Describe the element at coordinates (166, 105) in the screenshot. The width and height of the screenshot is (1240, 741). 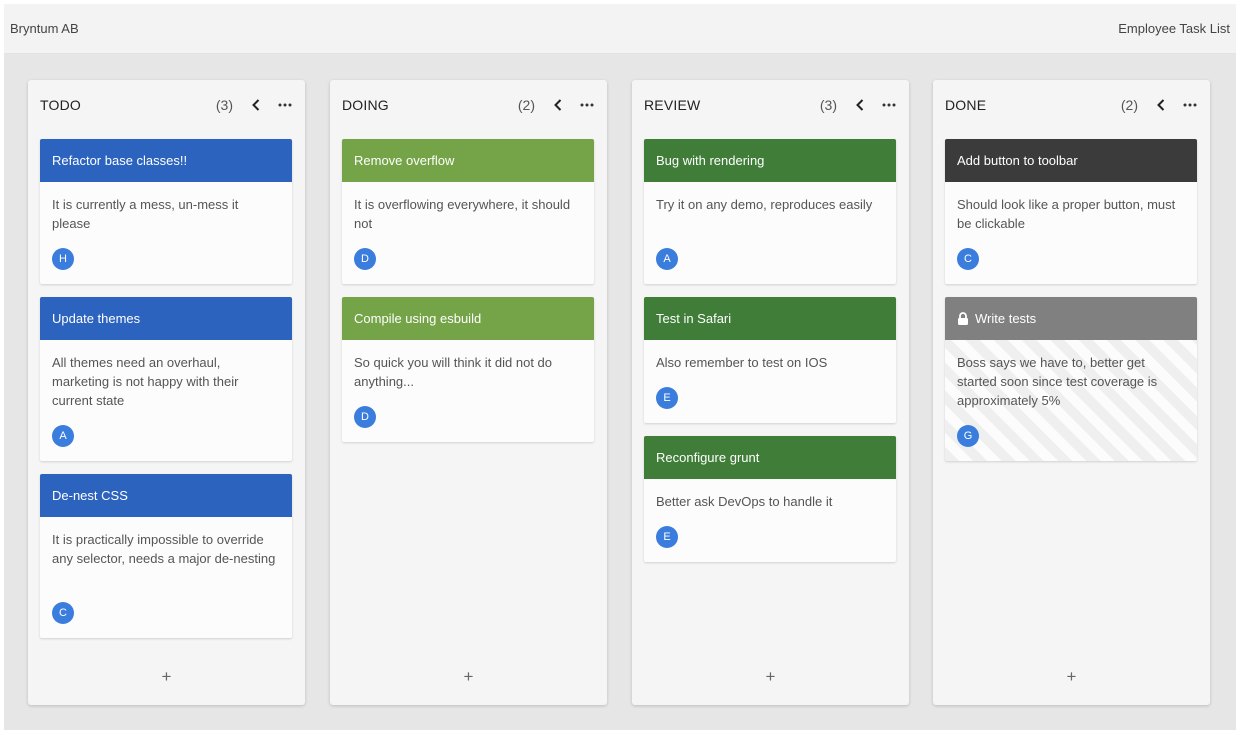
I see `column-header: TODO (3)` at that location.